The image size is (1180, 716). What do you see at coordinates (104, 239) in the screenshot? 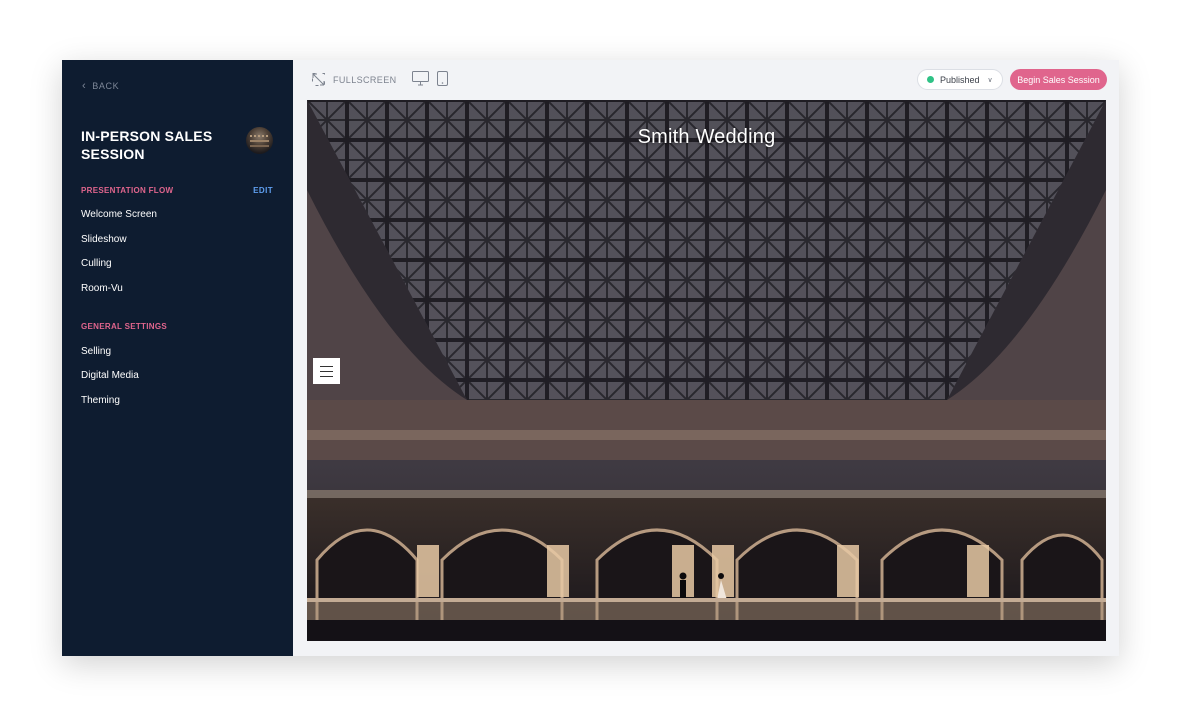
I see `sidebar-item-slideshow: Slideshow` at bounding box center [104, 239].